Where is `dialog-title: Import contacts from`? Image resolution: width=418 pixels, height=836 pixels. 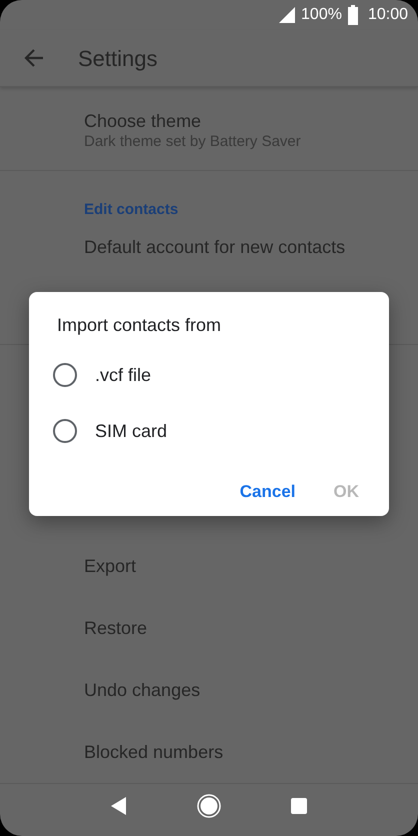
dialog-title: Import contacts from is located at coordinates (139, 325).